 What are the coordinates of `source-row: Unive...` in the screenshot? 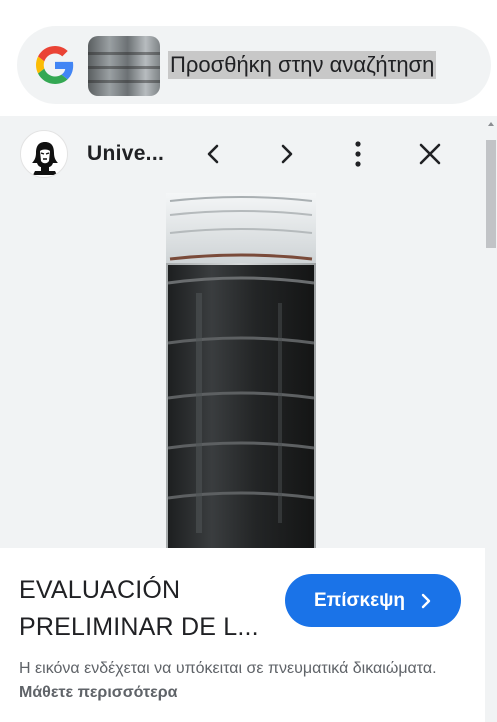 It's located at (242, 154).